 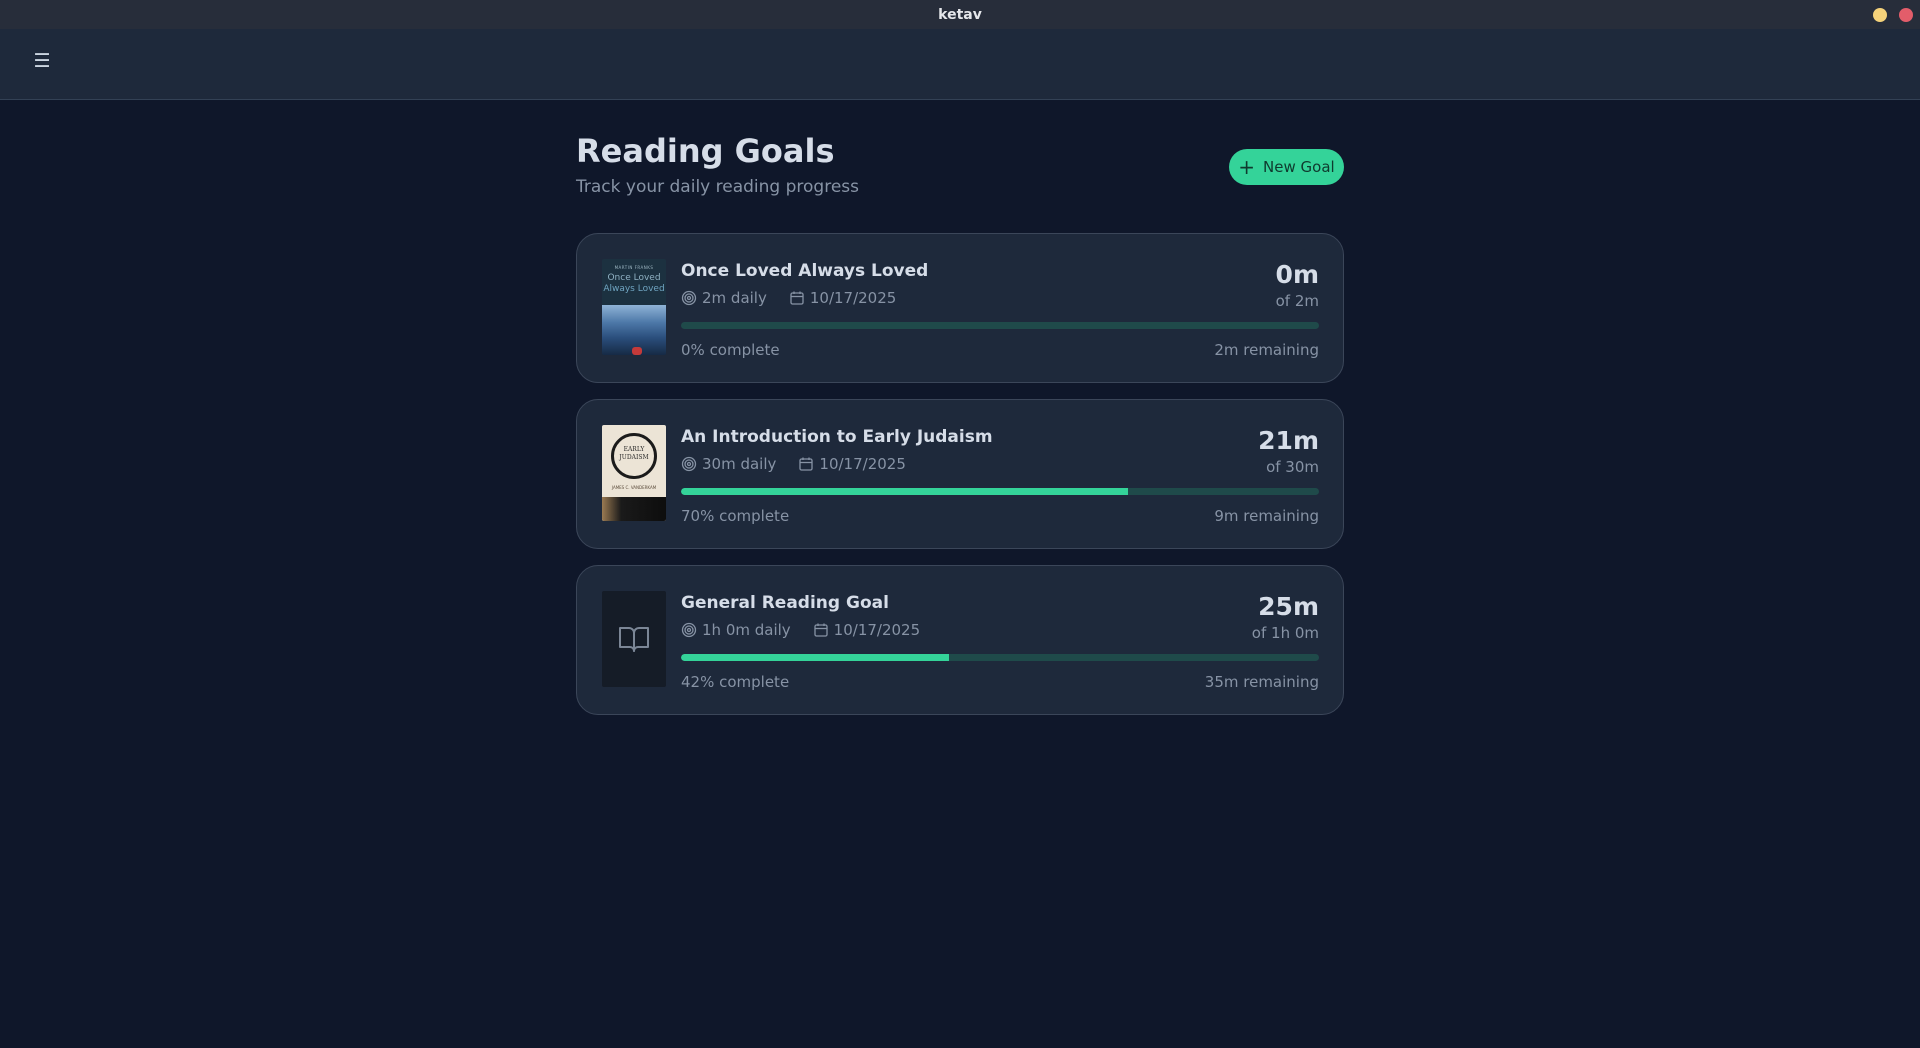 What do you see at coordinates (42, 61) in the screenshot?
I see `menu-icon: ☰` at bounding box center [42, 61].